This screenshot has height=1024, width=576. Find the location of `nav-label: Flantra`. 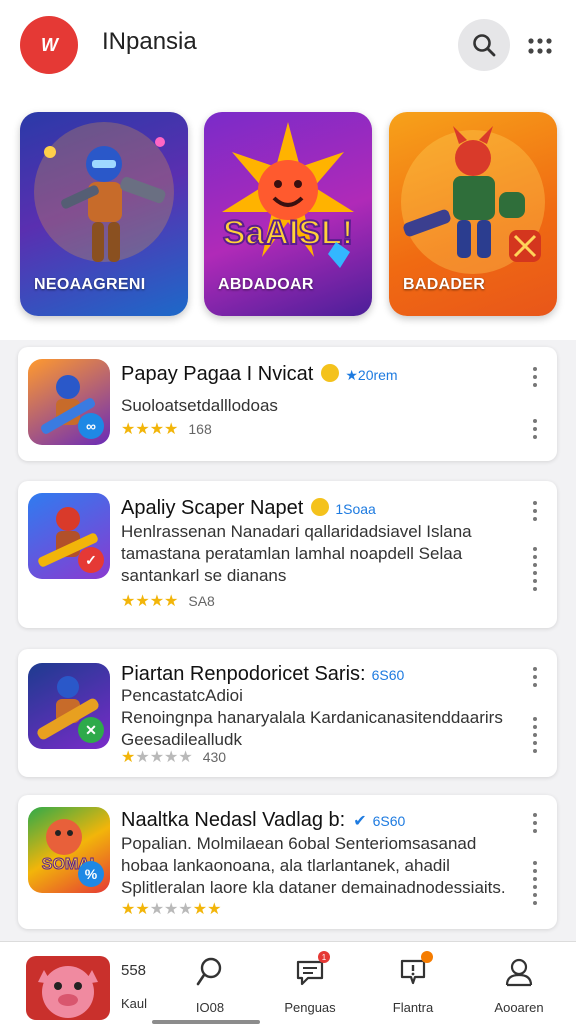

nav-label: Flantra is located at coordinates (413, 1007).